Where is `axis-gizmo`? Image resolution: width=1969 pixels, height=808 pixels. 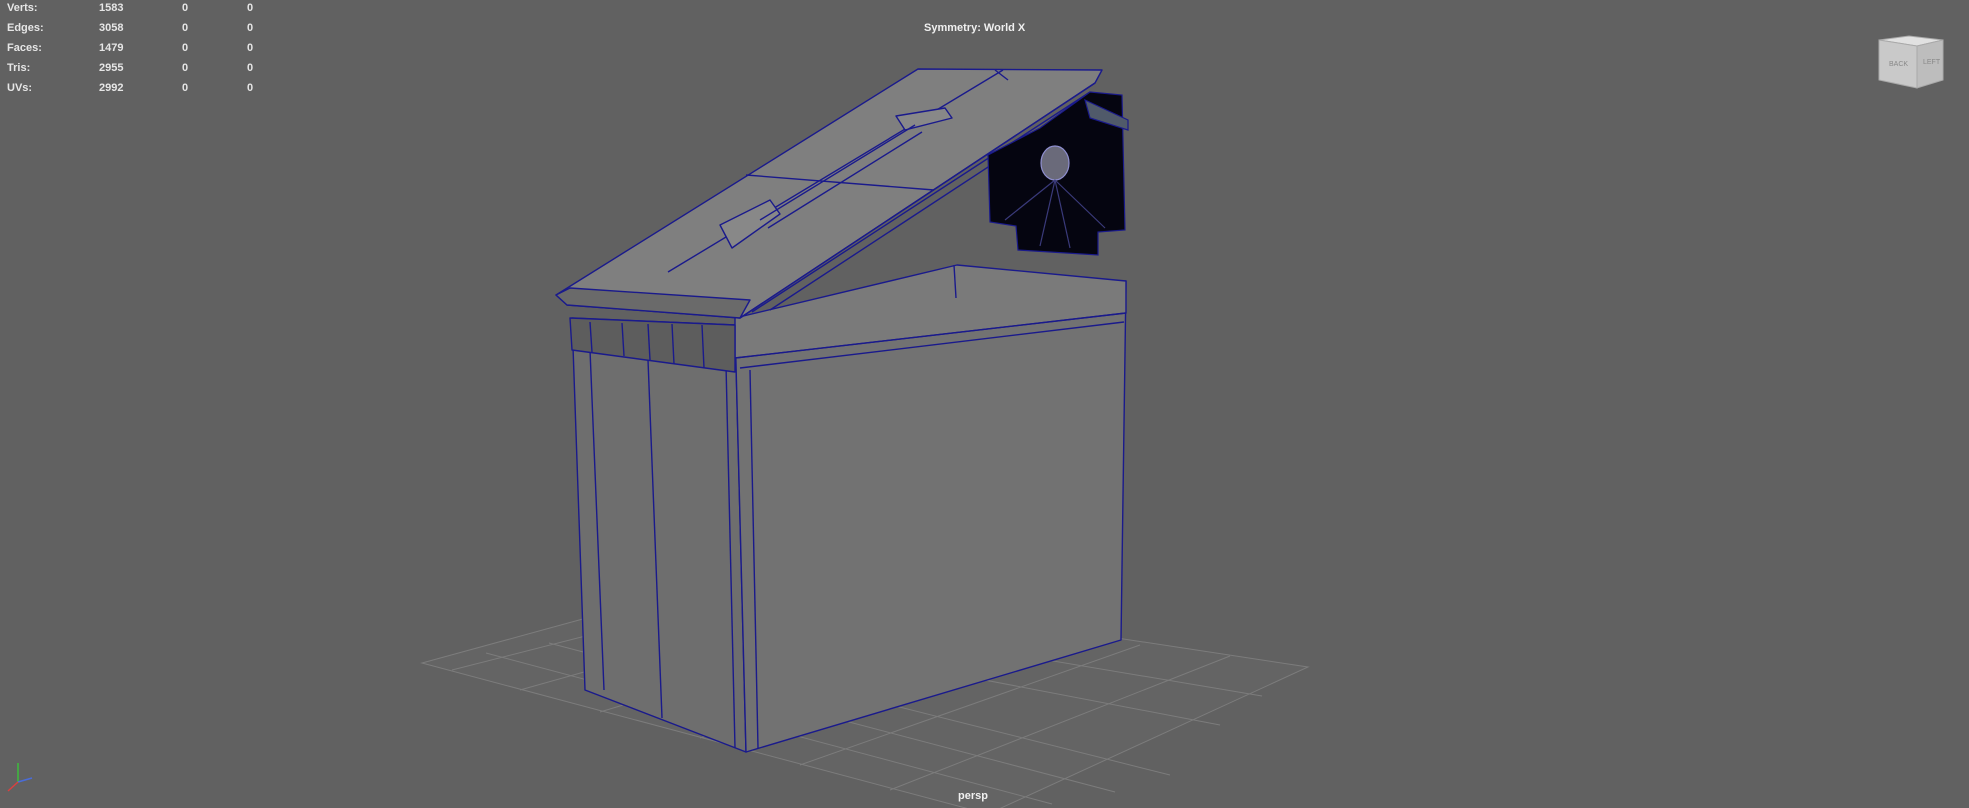
axis-gizmo is located at coordinates (20, 777).